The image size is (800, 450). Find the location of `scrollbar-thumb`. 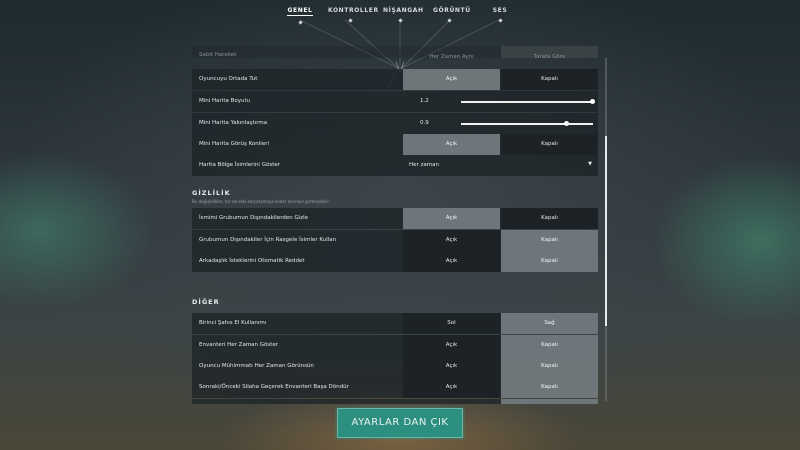

scrollbar-thumb is located at coordinates (606, 231).